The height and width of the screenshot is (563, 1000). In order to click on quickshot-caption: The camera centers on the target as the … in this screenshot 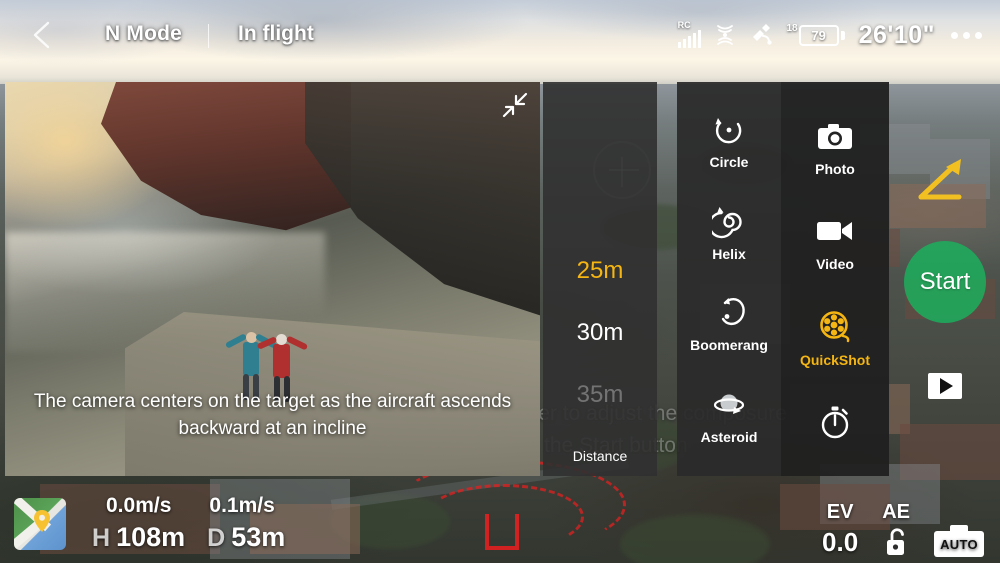, I will do `click(272, 415)`.